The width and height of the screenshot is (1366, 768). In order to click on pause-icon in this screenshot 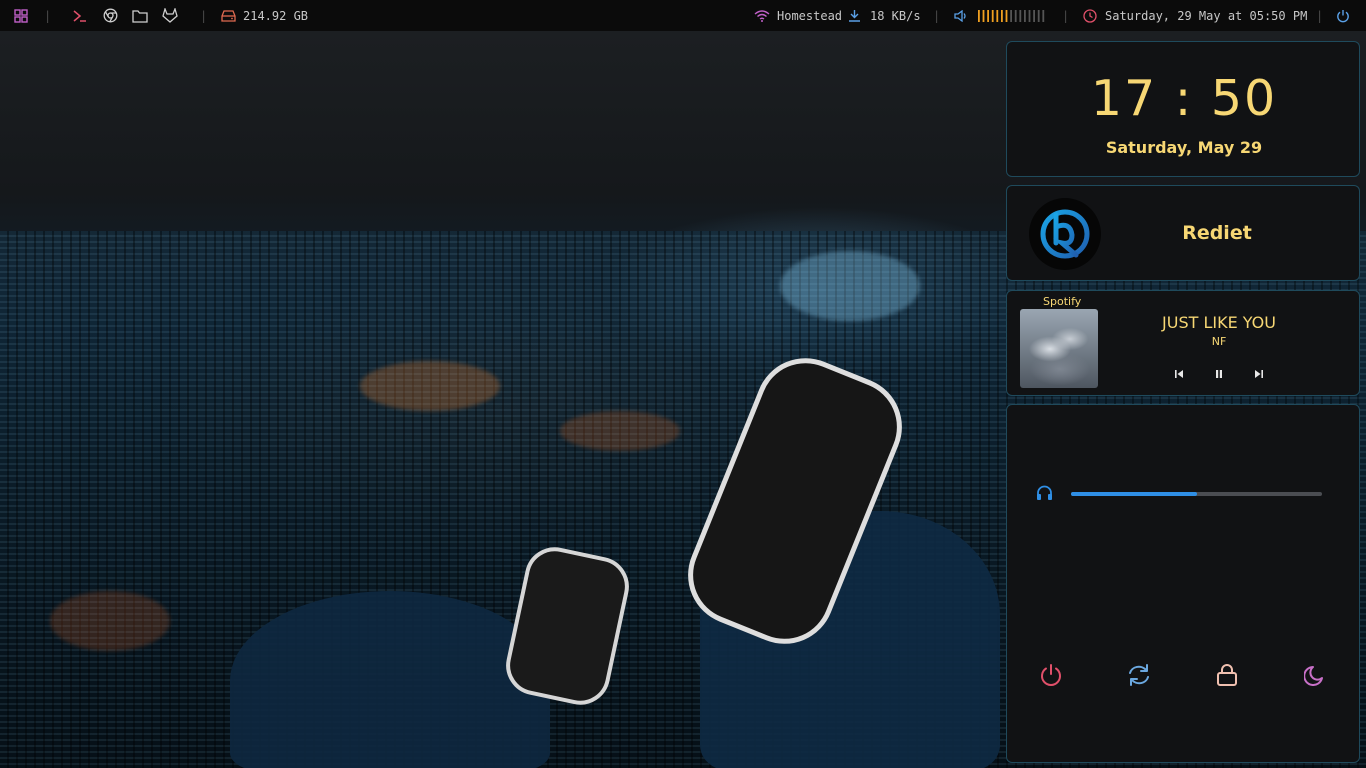, I will do `click(1219, 374)`.